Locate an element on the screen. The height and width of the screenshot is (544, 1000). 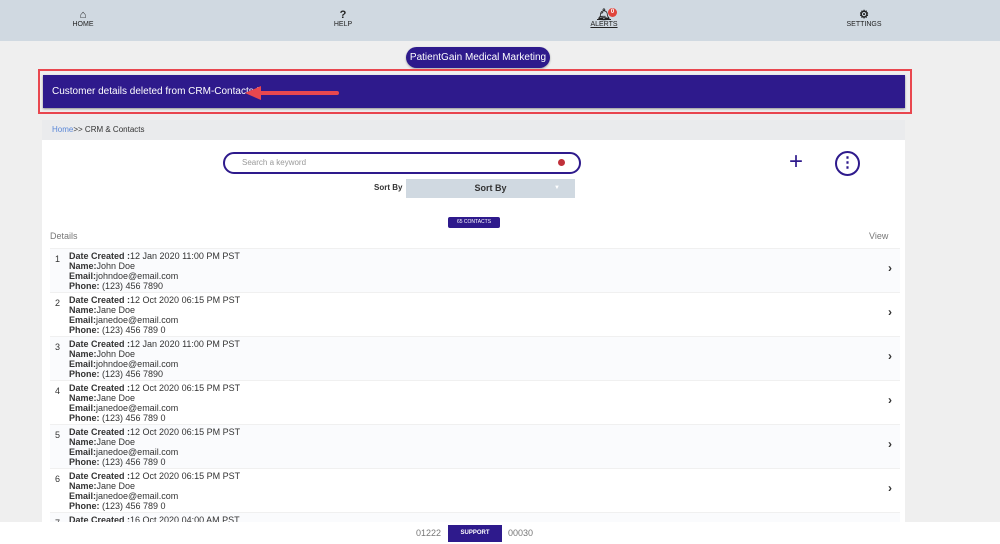
nav-help-label: HELP is located at coordinates (343, 24).